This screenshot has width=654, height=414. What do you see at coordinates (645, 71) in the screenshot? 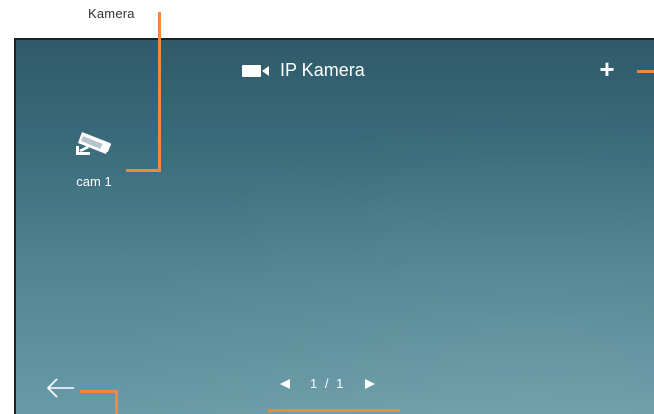
I see `callout-line-add` at bounding box center [645, 71].